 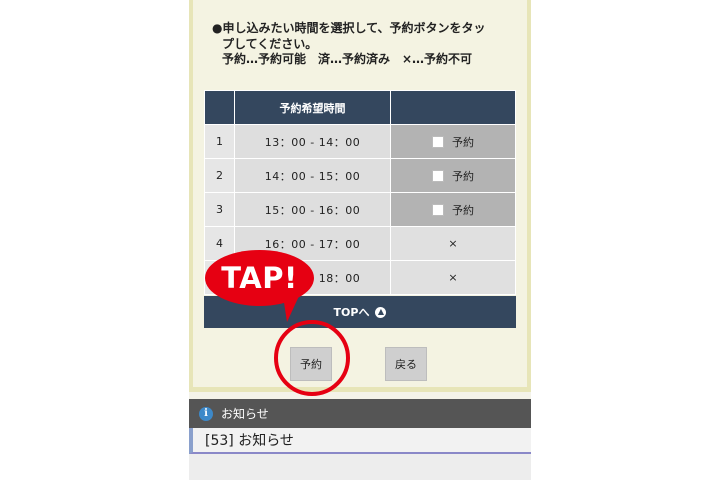 I want to click on row-time: 13：00 - 14：00, so click(x=312, y=141).